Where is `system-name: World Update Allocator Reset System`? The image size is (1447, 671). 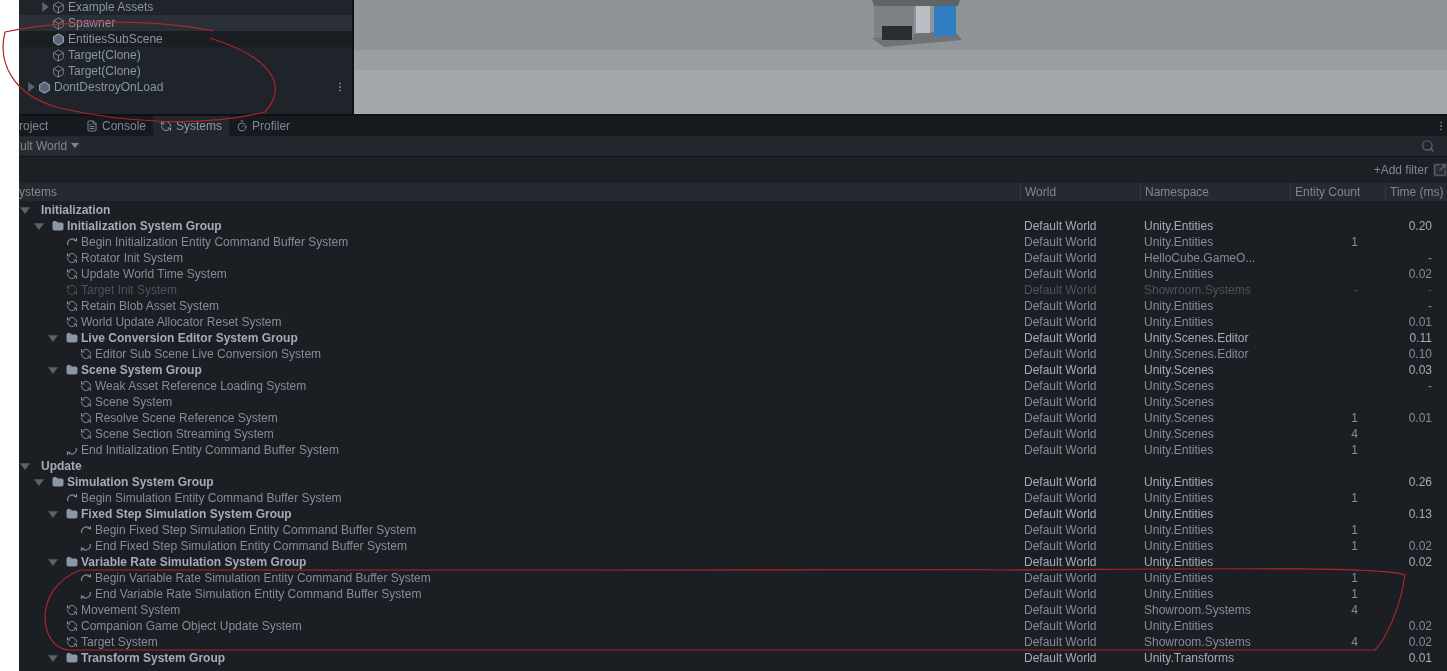 system-name: World Update Allocator Reset System is located at coordinates (181, 322).